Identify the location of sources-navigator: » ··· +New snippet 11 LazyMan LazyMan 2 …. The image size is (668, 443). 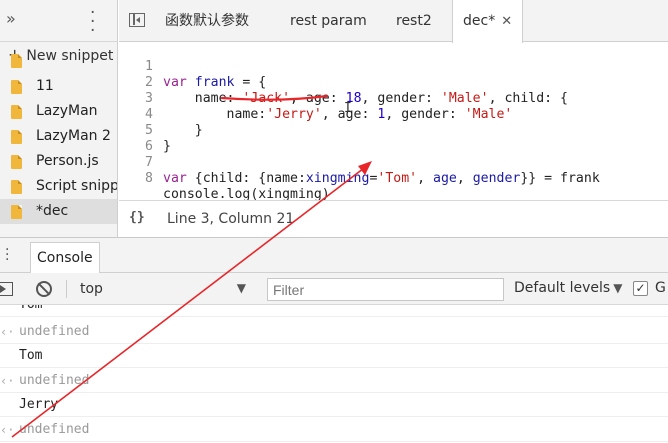
(59, 118).